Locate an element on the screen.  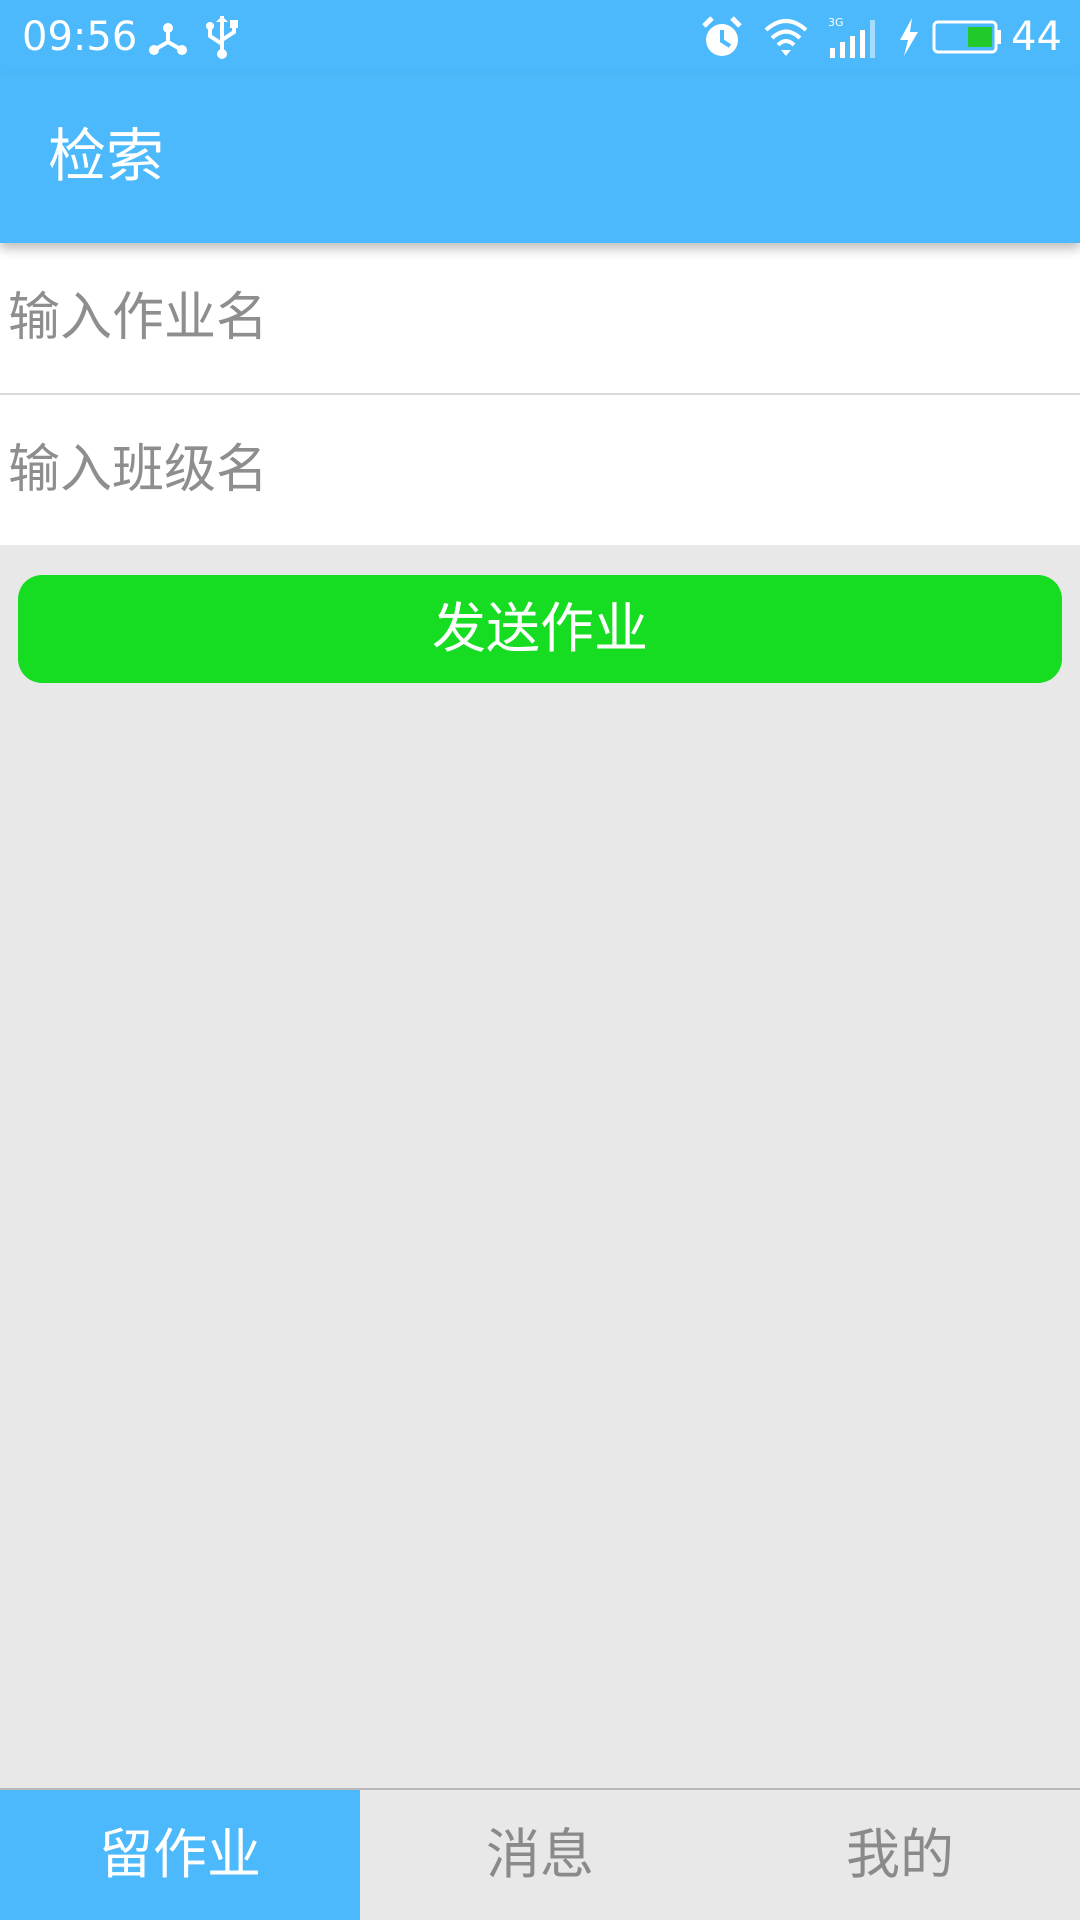
homework-name-field-container is located at coordinates (540, 318).